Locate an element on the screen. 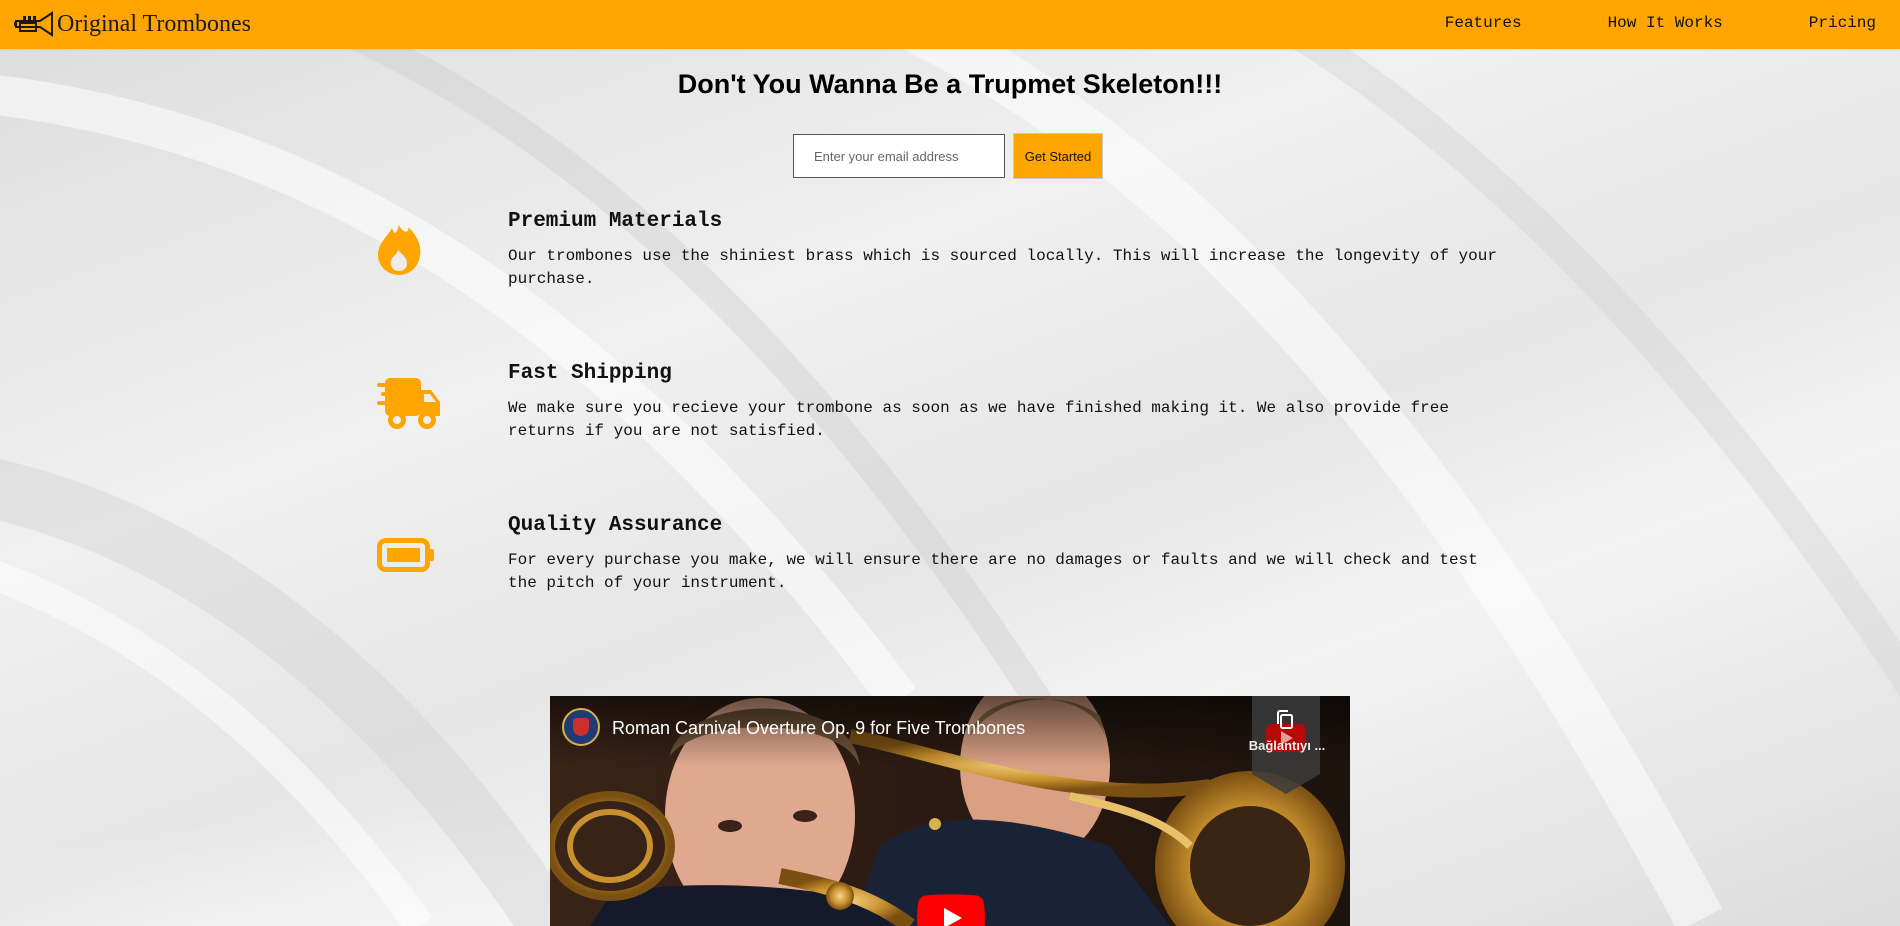  logo: Original Trombones is located at coordinates (132, 24).